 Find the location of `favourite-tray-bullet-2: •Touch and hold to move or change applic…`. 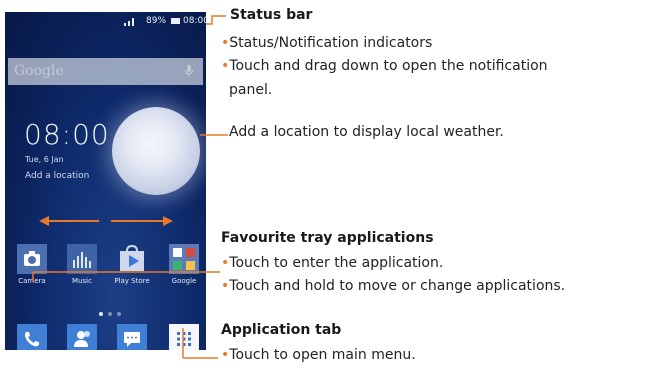

favourite-tray-bullet-2: •Touch and hold to move or change applic… is located at coordinates (393, 286).